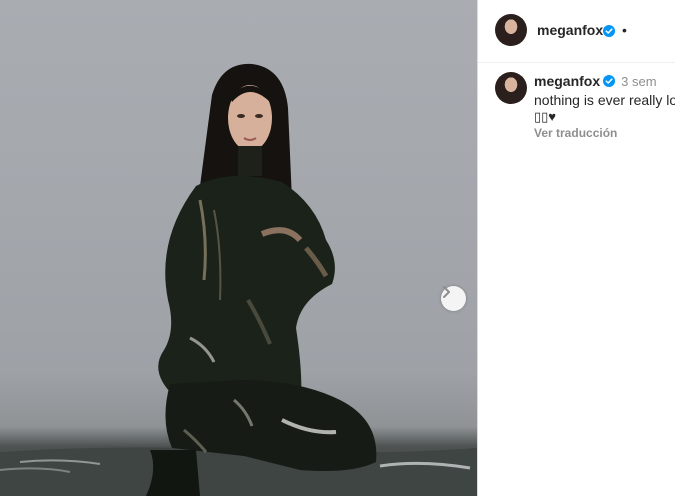 The image size is (675, 496). Describe the element at coordinates (511, 30) in the screenshot. I see `avatar` at that location.